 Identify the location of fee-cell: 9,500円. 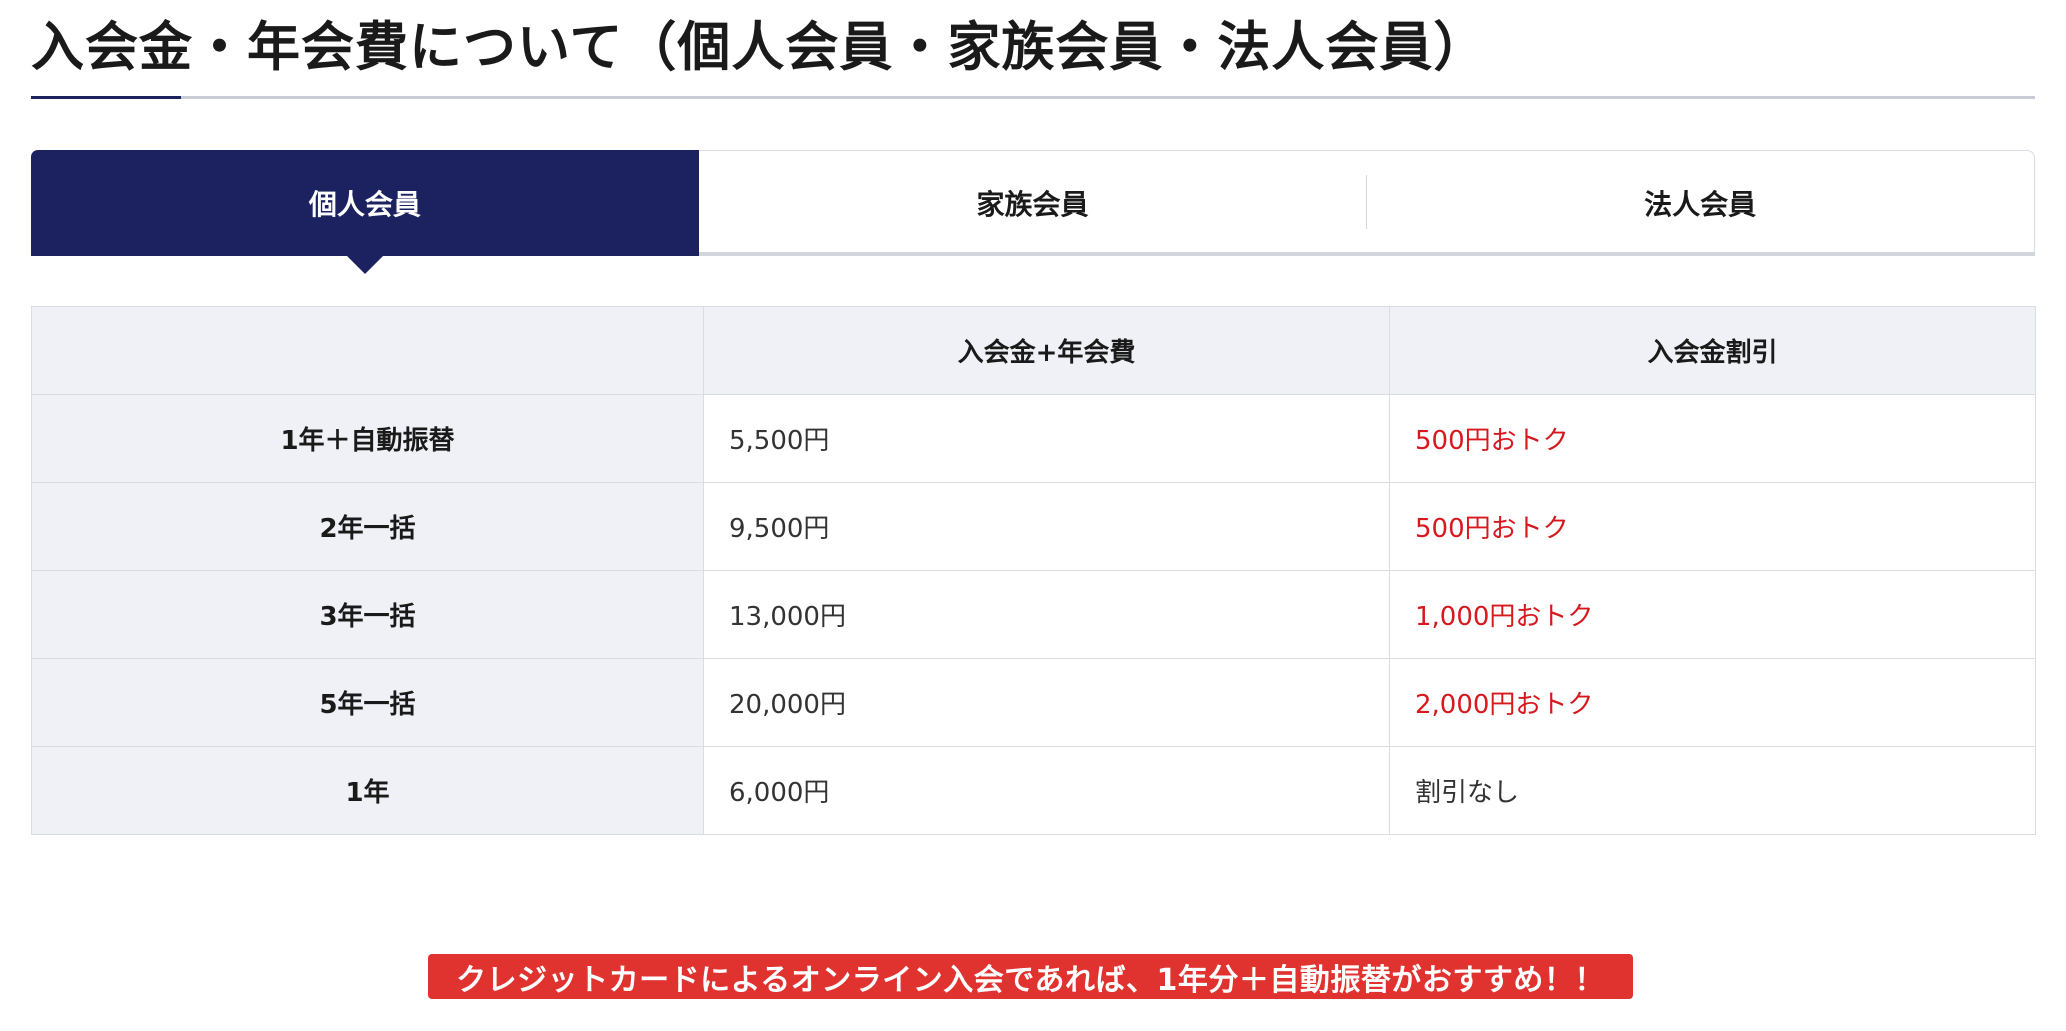
(1046, 526).